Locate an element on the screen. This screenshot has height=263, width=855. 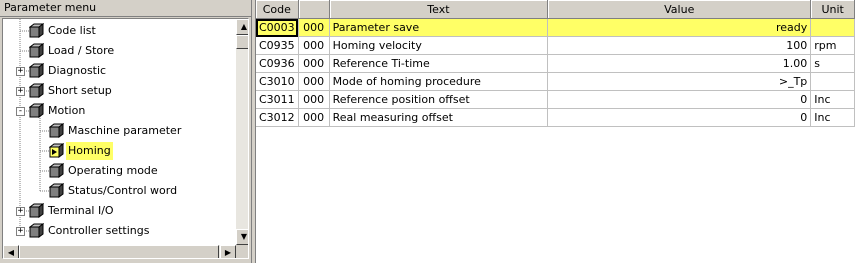
cell-text: Reference position offset is located at coordinates (439, 99).